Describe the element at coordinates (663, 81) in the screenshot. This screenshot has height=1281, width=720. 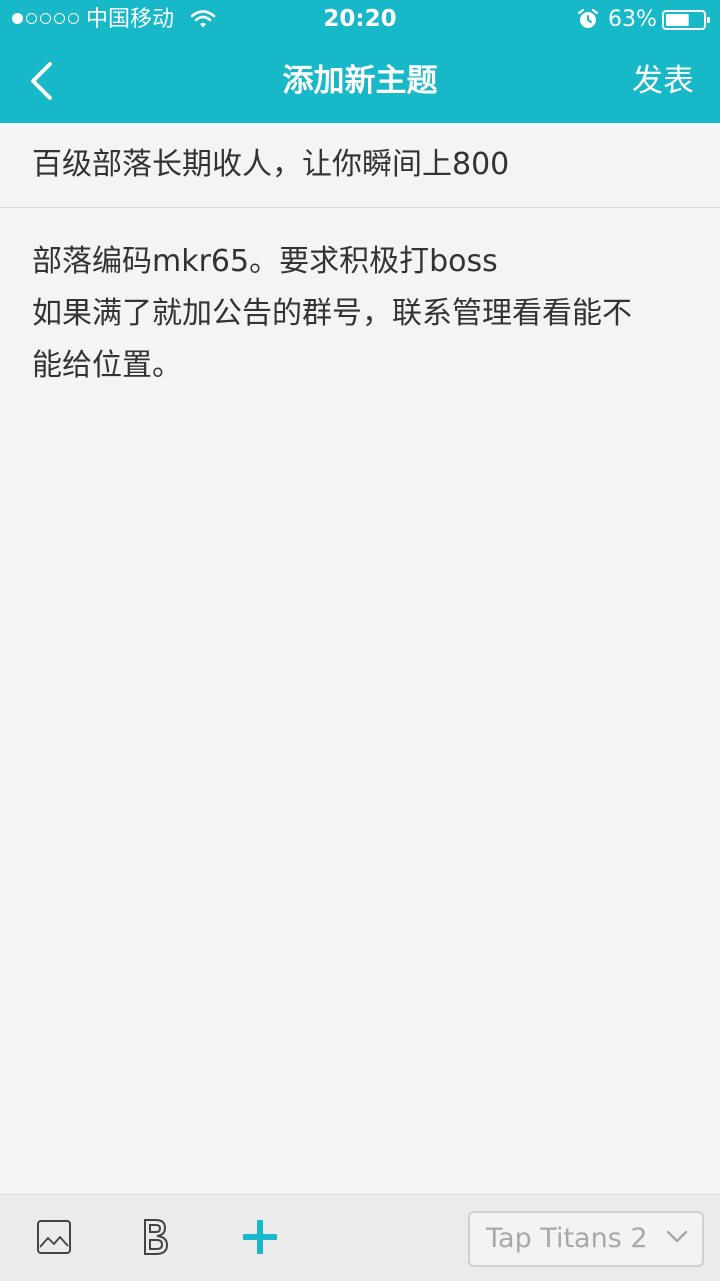
I see `publish-button: 发表` at that location.